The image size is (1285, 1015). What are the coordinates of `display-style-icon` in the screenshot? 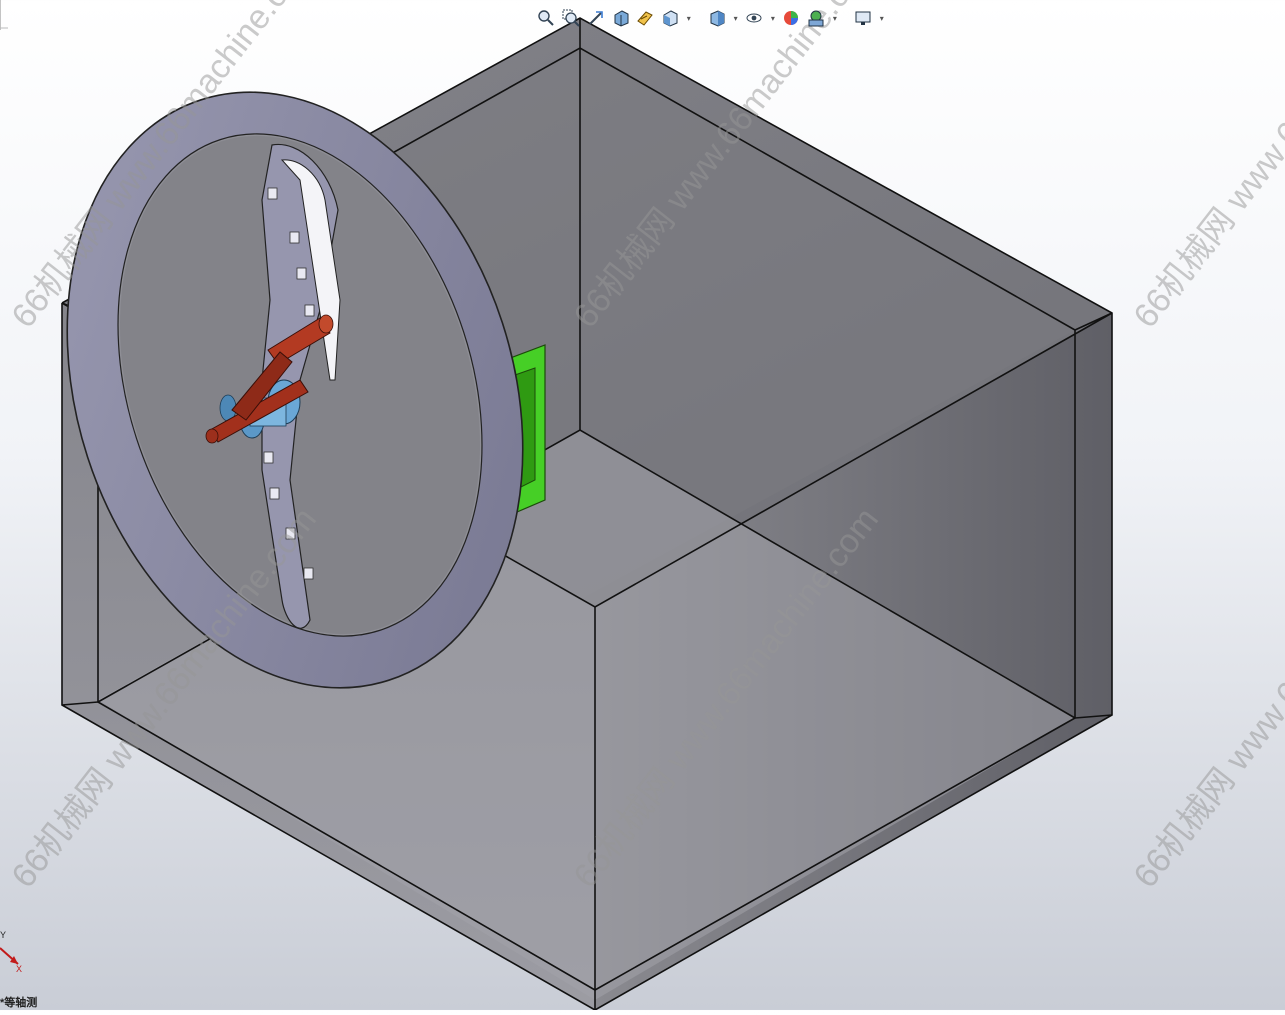 It's located at (717, 18).